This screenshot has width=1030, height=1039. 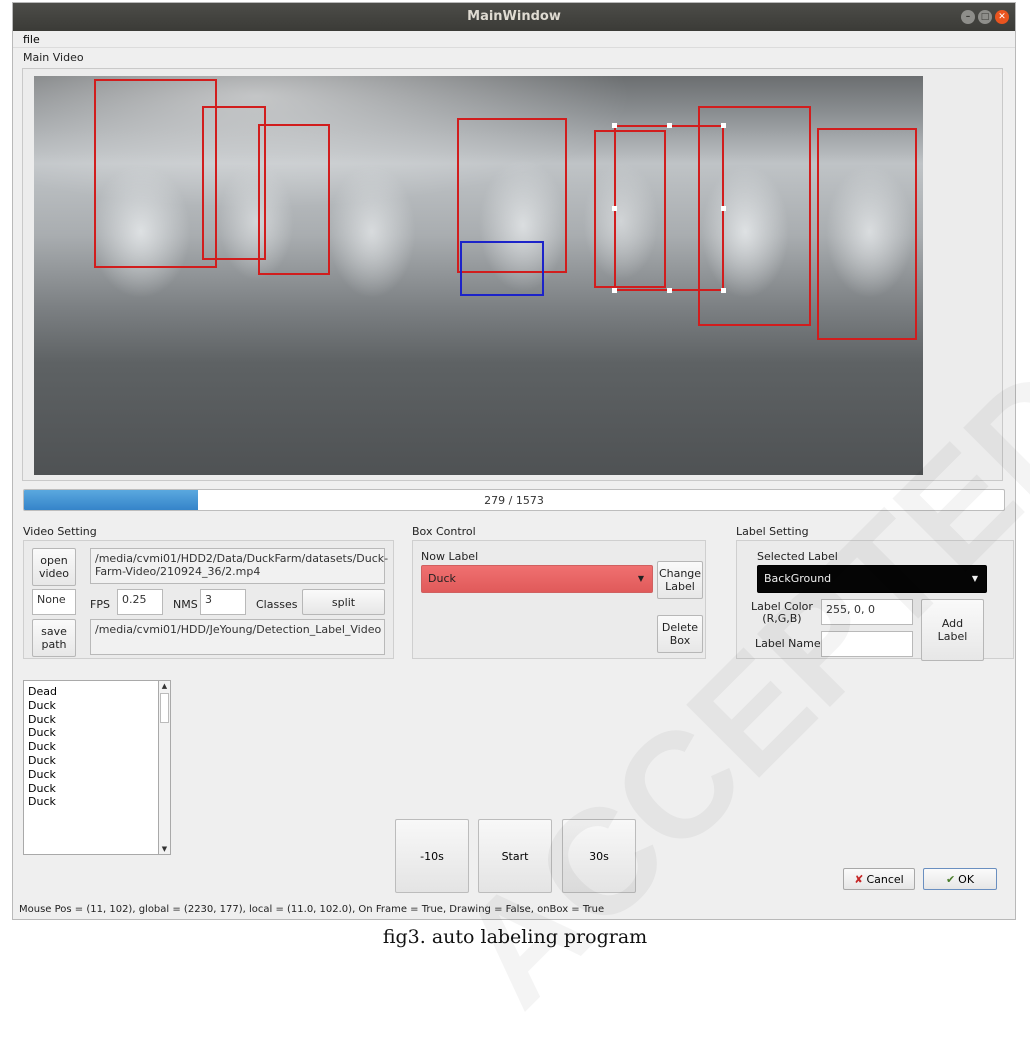 What do you see at coordinates (515, 937) in the screenshot?
I see `figure-caption: fig3. auto labeling program` at bounding box center [515, 937].